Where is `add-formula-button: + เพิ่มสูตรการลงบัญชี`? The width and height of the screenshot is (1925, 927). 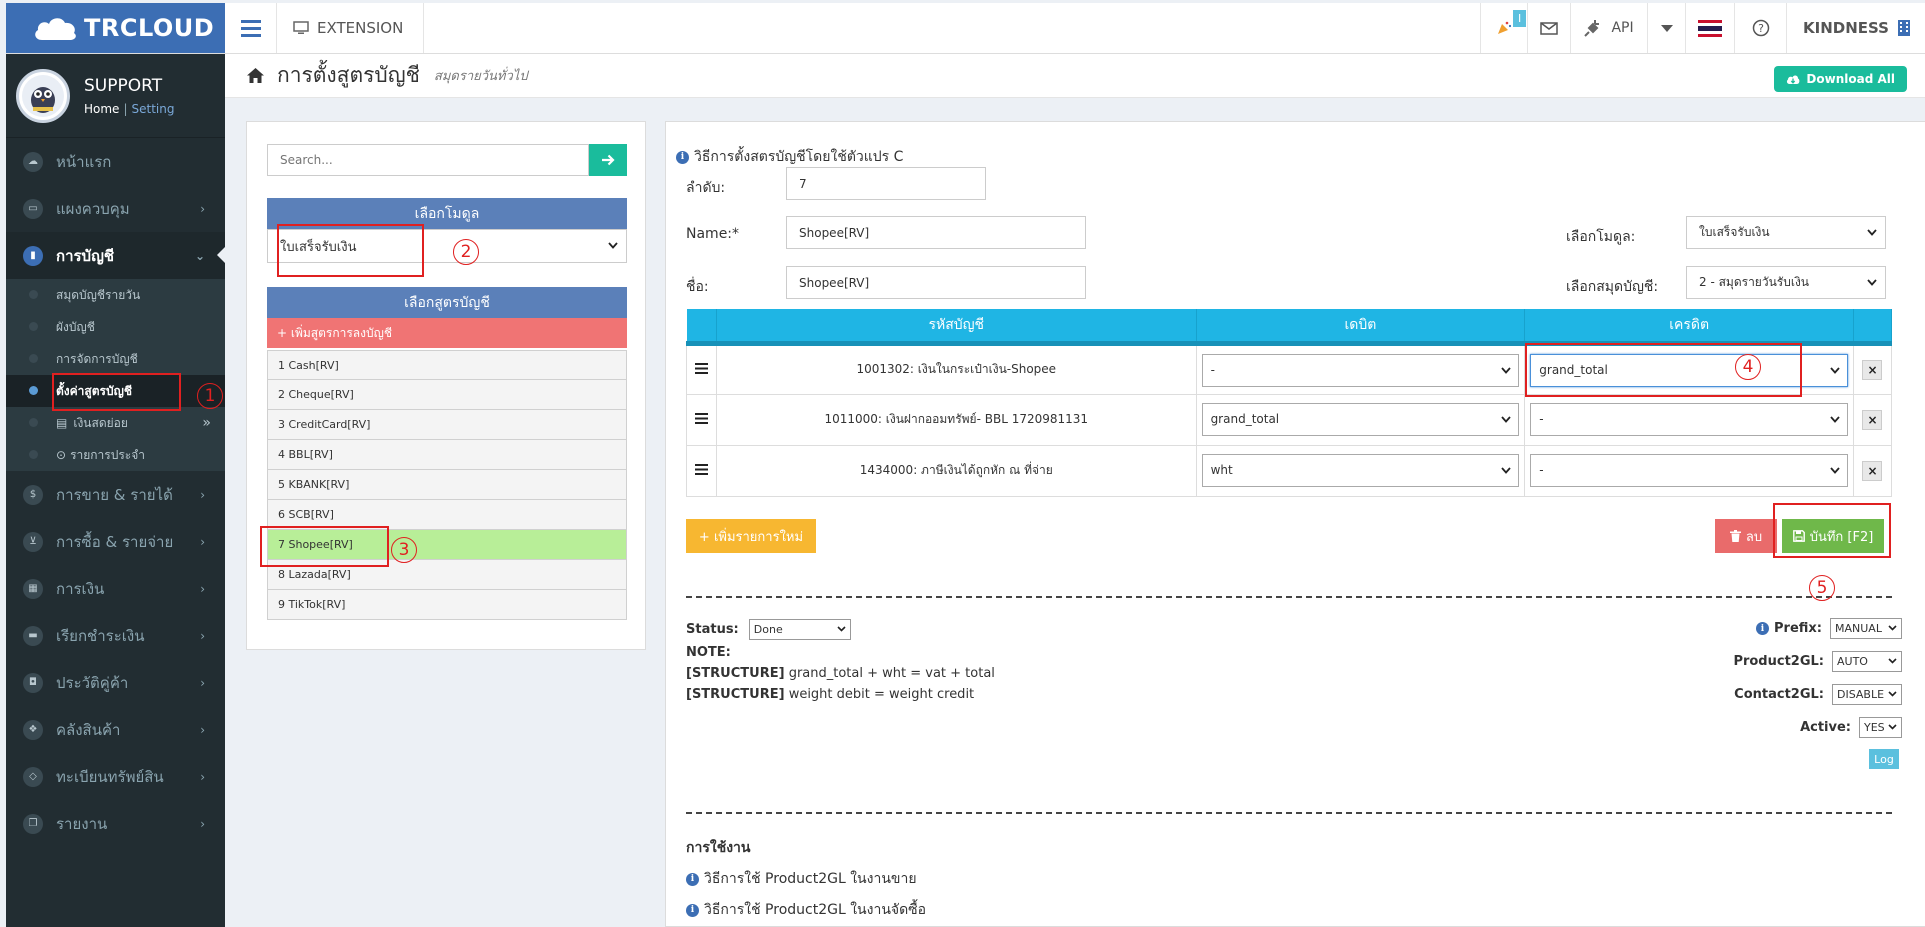
add-formula-button: + เพิ่มสูตรการลงบัญชี is located at coordinates (447, 333).